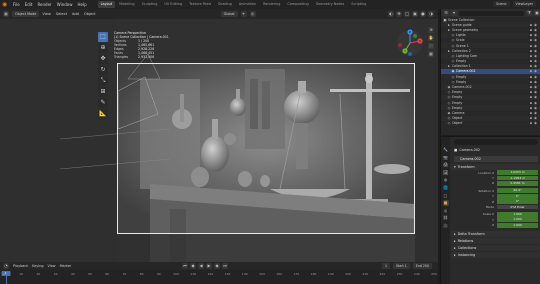  Describe the element at coordinates (103, 114) in the screenshot. I see `measure-tool-icon: 📐` at that location.